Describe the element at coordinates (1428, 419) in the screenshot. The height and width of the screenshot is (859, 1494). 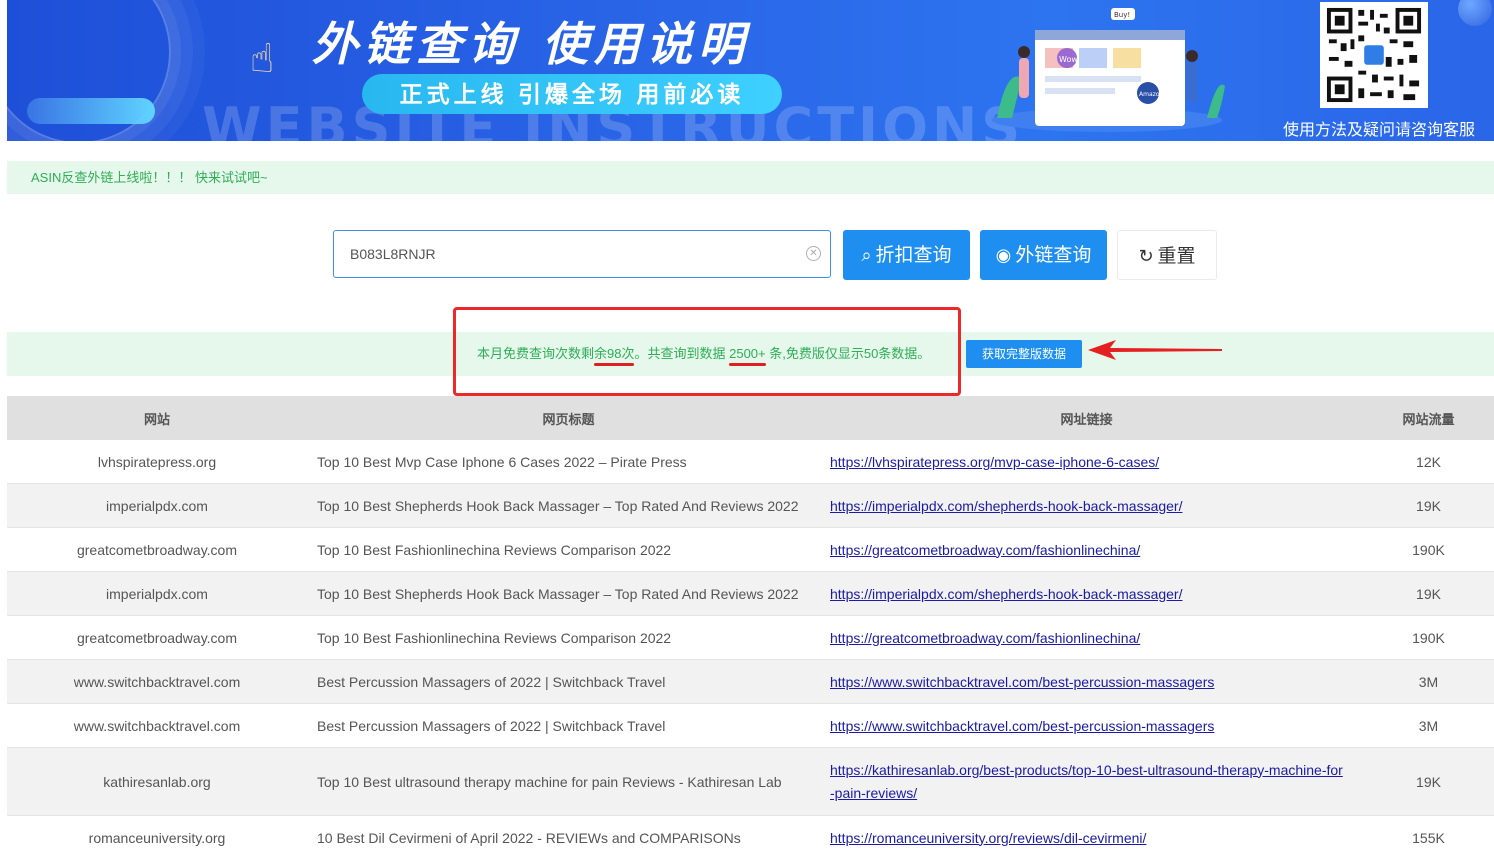
I see `header-traffic: 网站流量` at that location.